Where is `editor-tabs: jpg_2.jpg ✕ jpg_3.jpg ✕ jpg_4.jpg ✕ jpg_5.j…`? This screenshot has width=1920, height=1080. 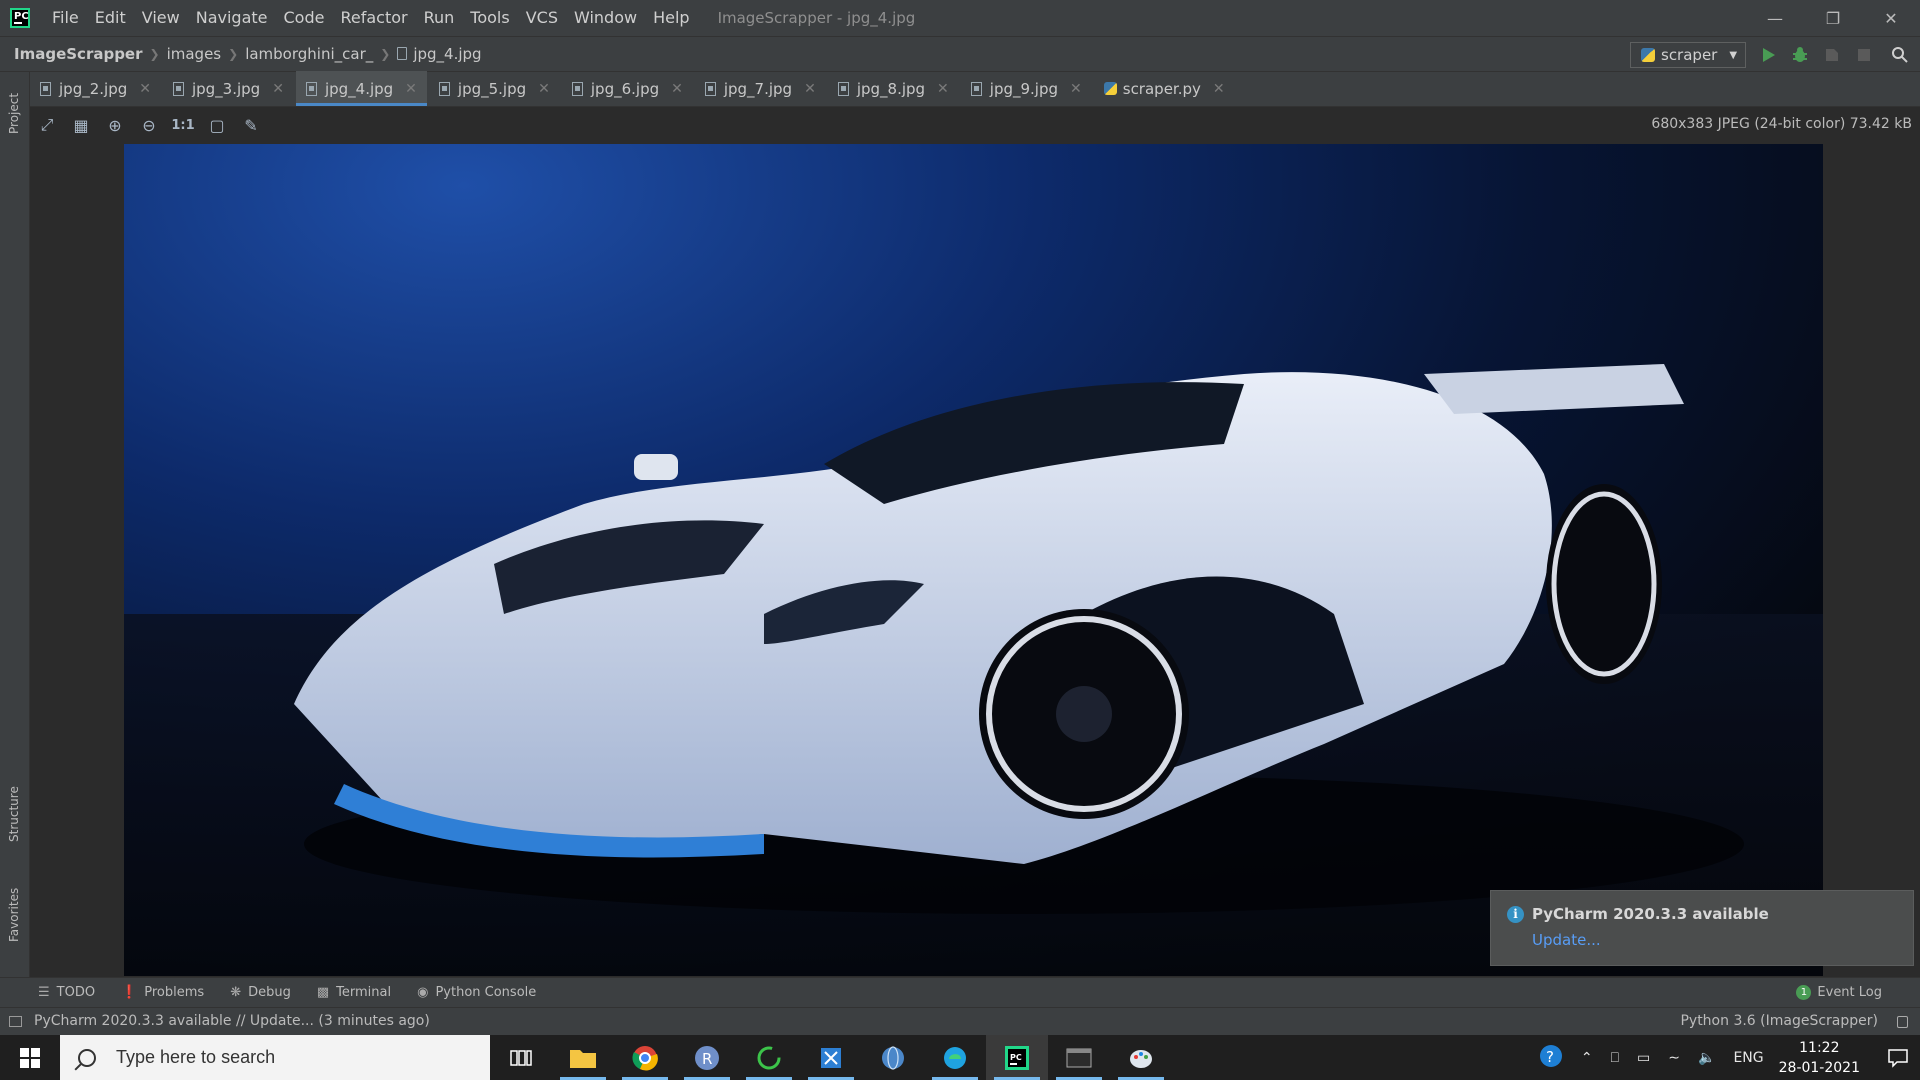 editor-tabs: jpg_2.jpg ✕ jpg_3.jpg ✕ jpg_4.jpg ✕ jpg_5.j… is located at coordinates (975, 89).